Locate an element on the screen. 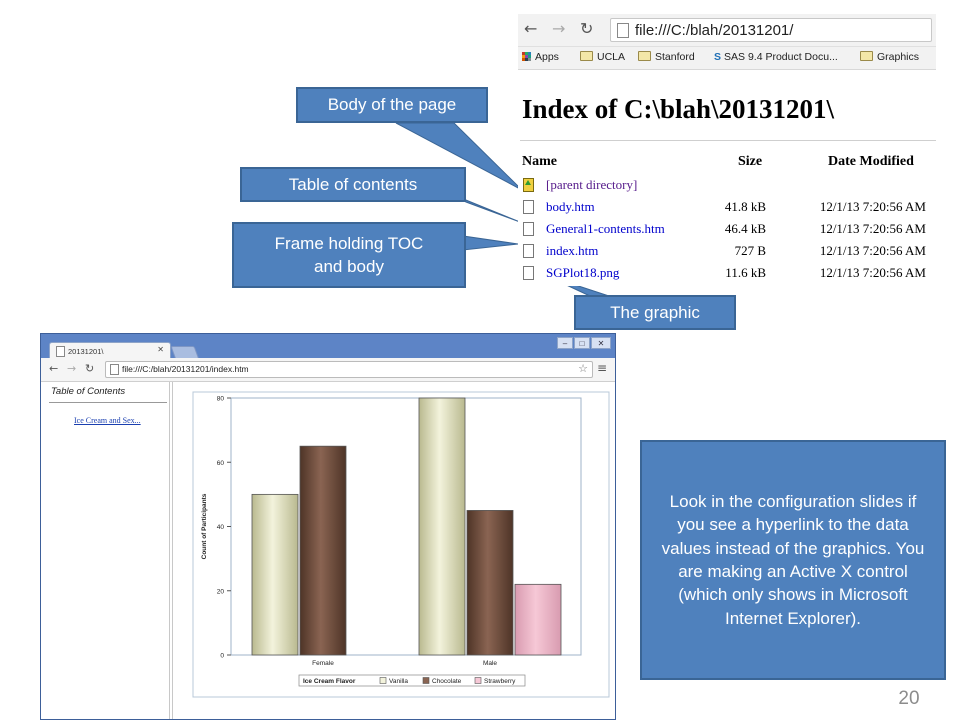 The height and width of the screenshot is (720, 960). file-link: body.htm is located at coordinates (570, 207).